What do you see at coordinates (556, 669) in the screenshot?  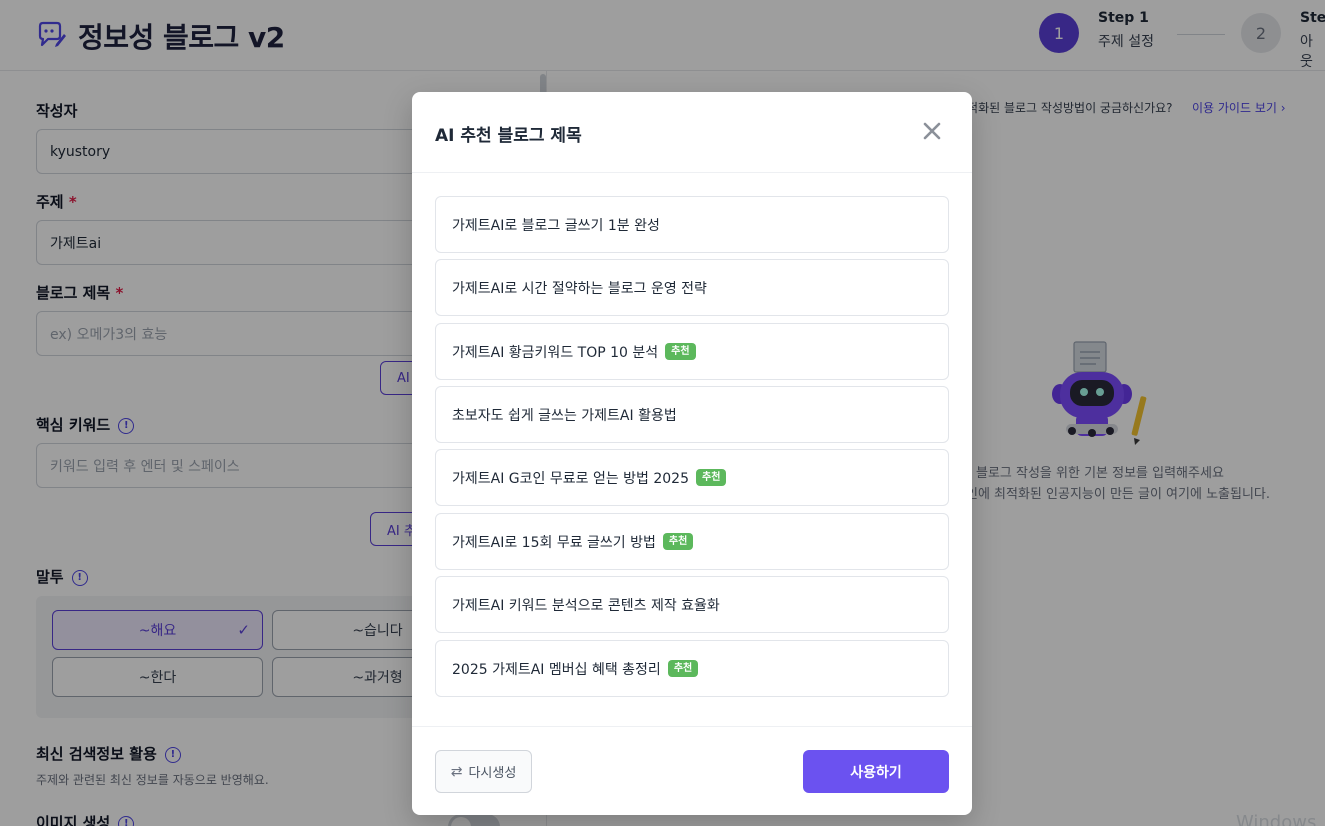 I see `suggestion-text: 2025 가제트AI 멤버십 혜택 총정리` at bounding box center [556, 669].